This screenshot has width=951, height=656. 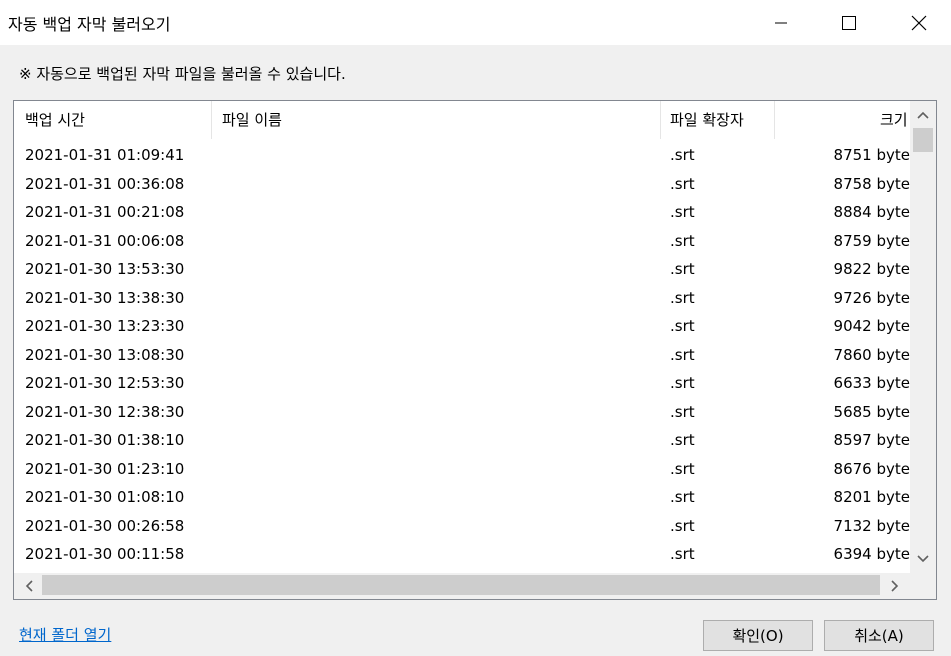 I want to click on ok-button: 확인(O), so click(x=758, y=635).